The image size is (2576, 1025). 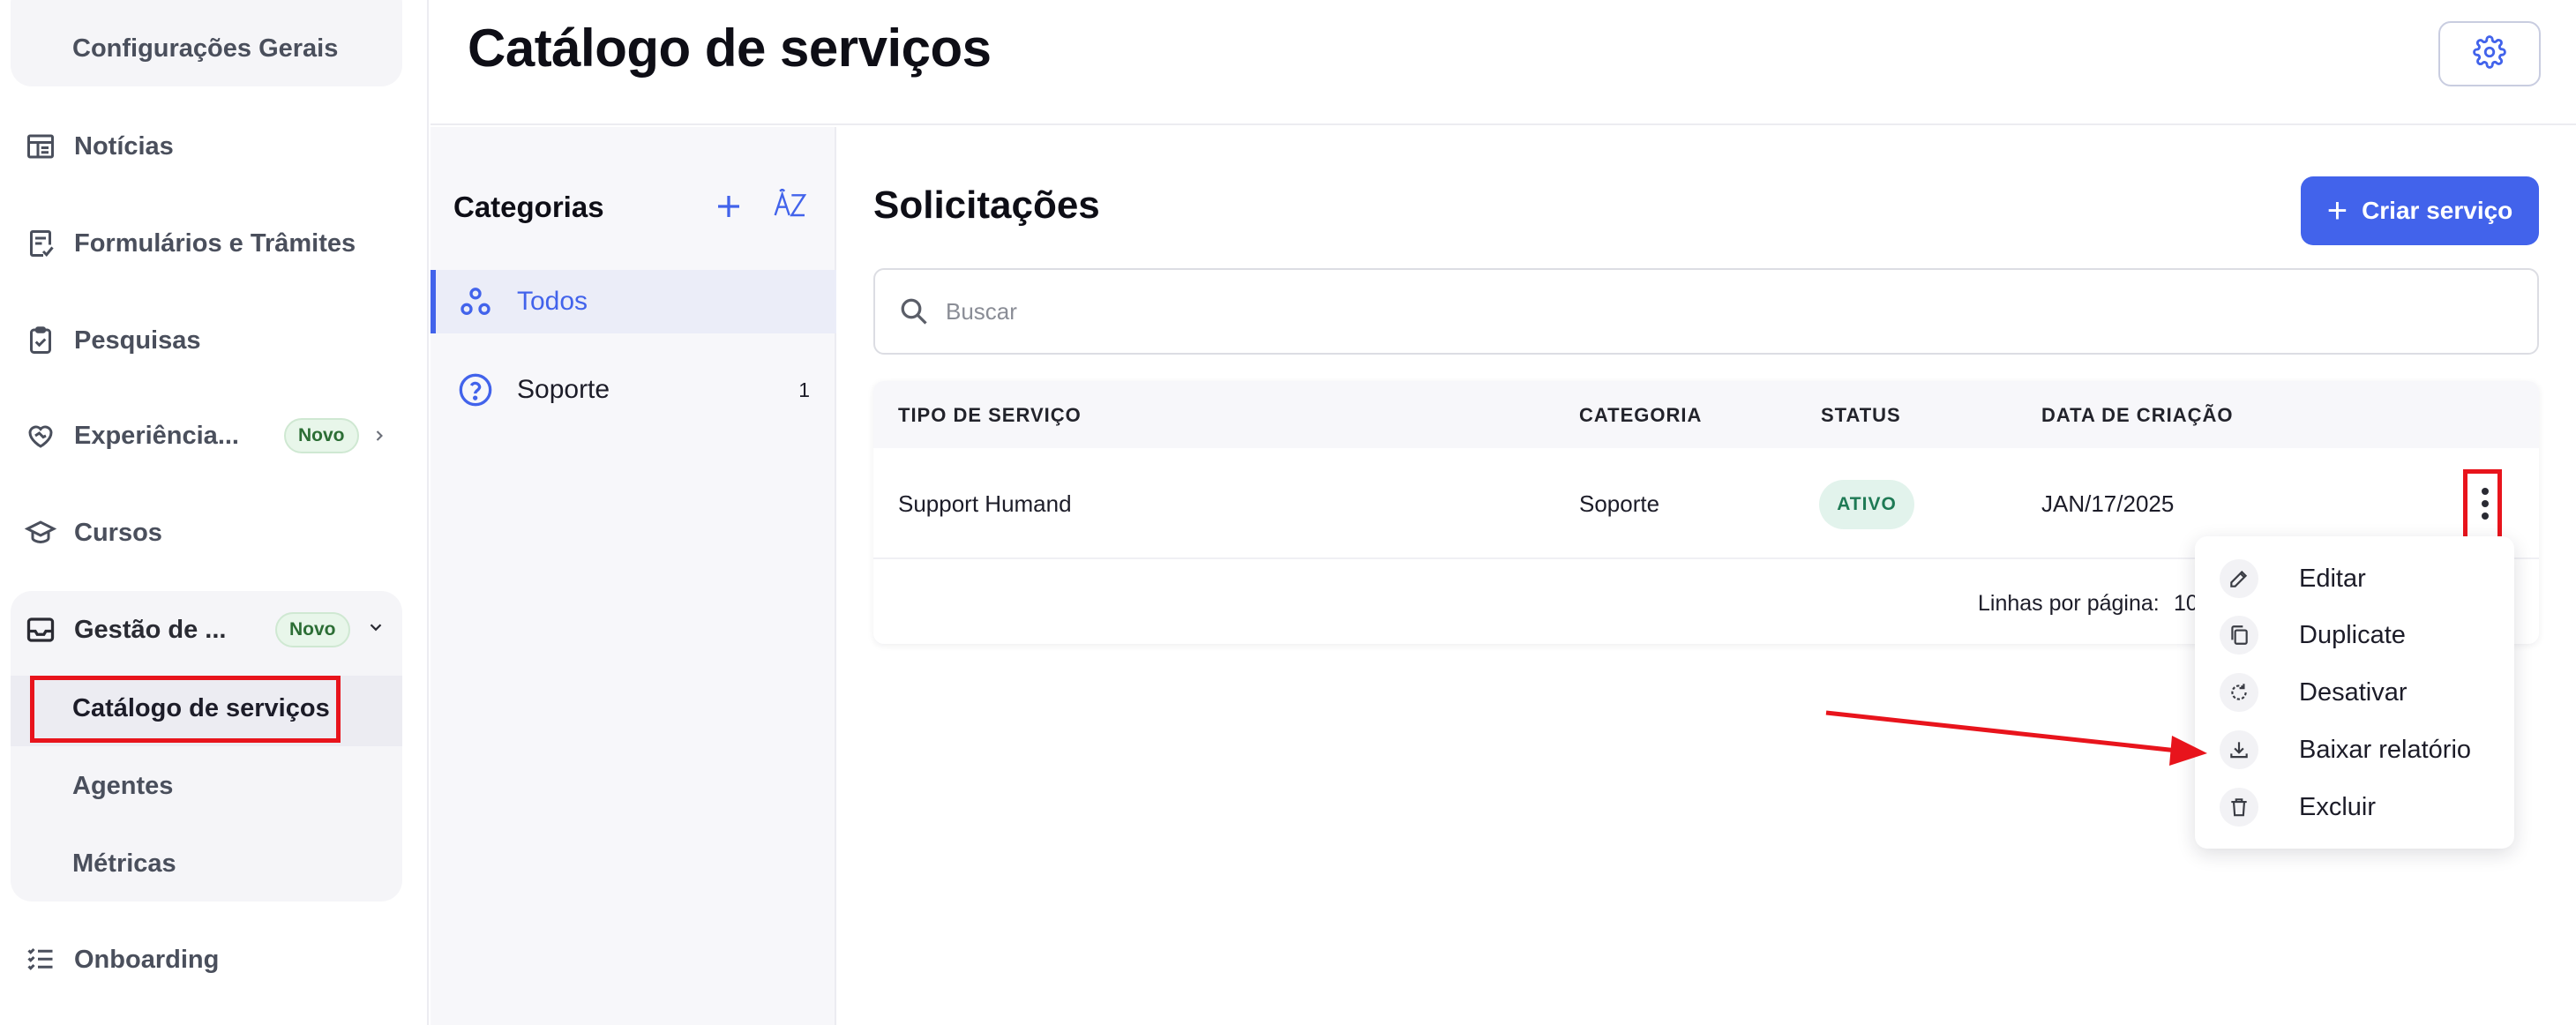 I want to click on refresh-icon, so click(x=2239, y=692).